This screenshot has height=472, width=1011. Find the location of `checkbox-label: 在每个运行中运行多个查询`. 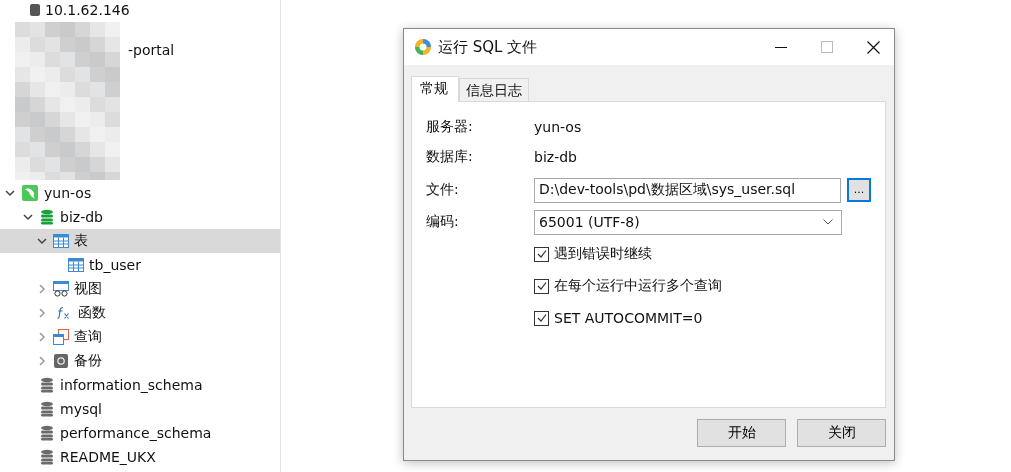

checkbox-label: 在每个运行中运行多个查询 is located at coordinates (638, 286).